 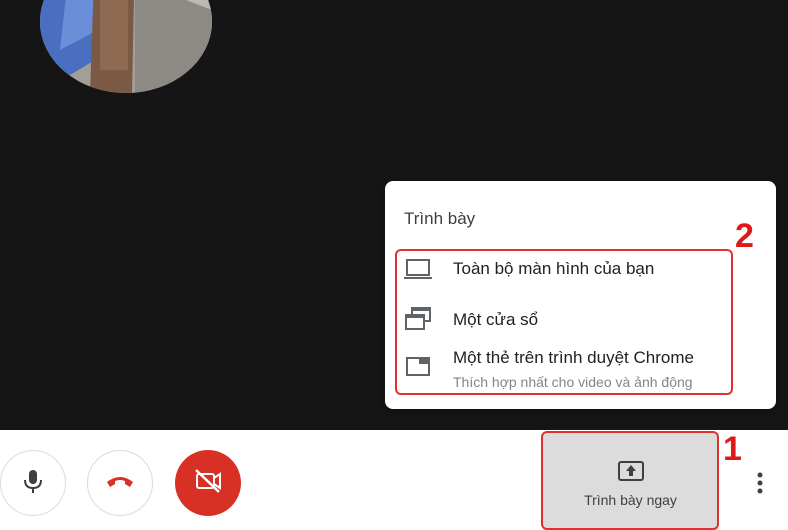 I want to click on phone-hangup-icon, so click(x=120, y=483).